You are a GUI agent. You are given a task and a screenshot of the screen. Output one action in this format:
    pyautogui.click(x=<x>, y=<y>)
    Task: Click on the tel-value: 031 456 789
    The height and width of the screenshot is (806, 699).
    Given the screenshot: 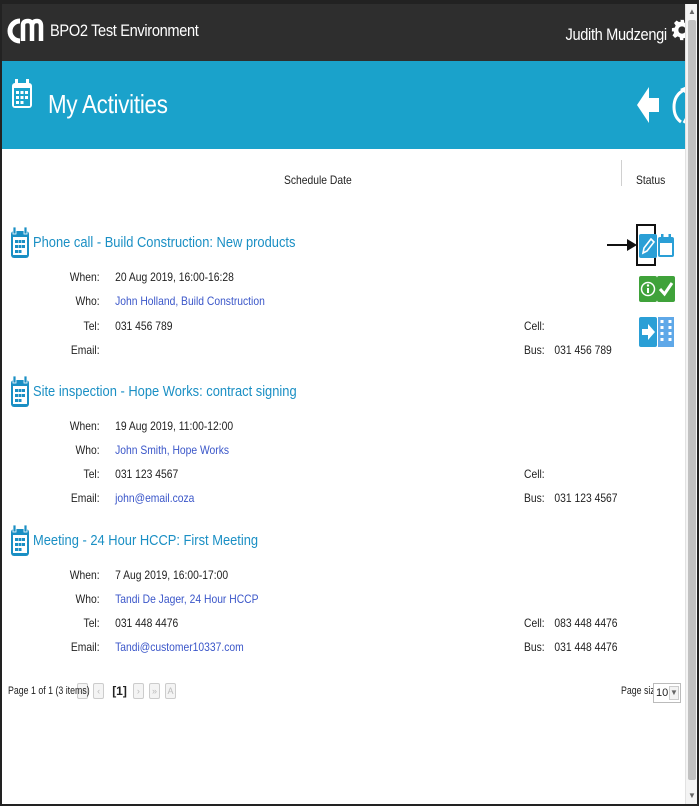 What is the action you would take?
    pyautogui.click(x=144, y=326)
    